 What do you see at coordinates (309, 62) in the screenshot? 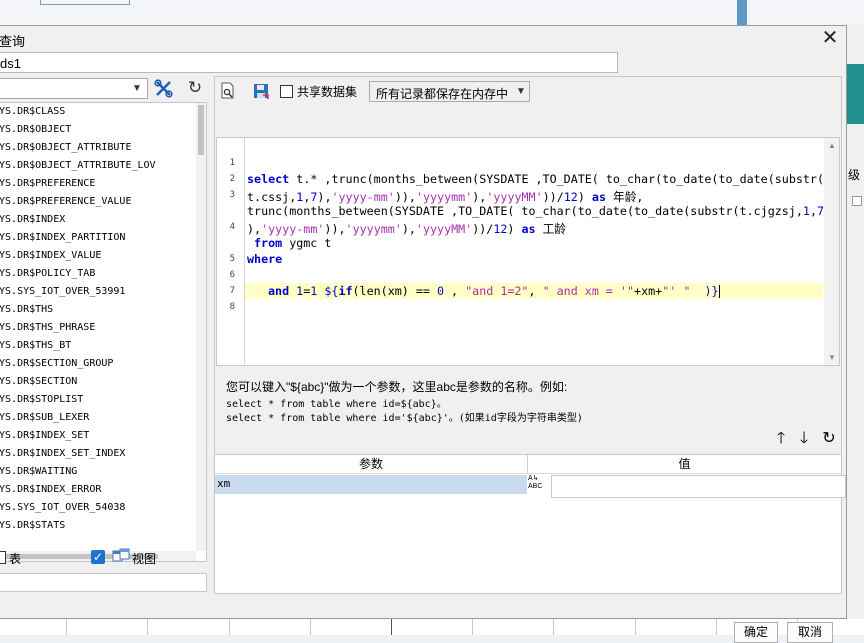
I see `dataset-name-input` at bounding box center [309, 62].